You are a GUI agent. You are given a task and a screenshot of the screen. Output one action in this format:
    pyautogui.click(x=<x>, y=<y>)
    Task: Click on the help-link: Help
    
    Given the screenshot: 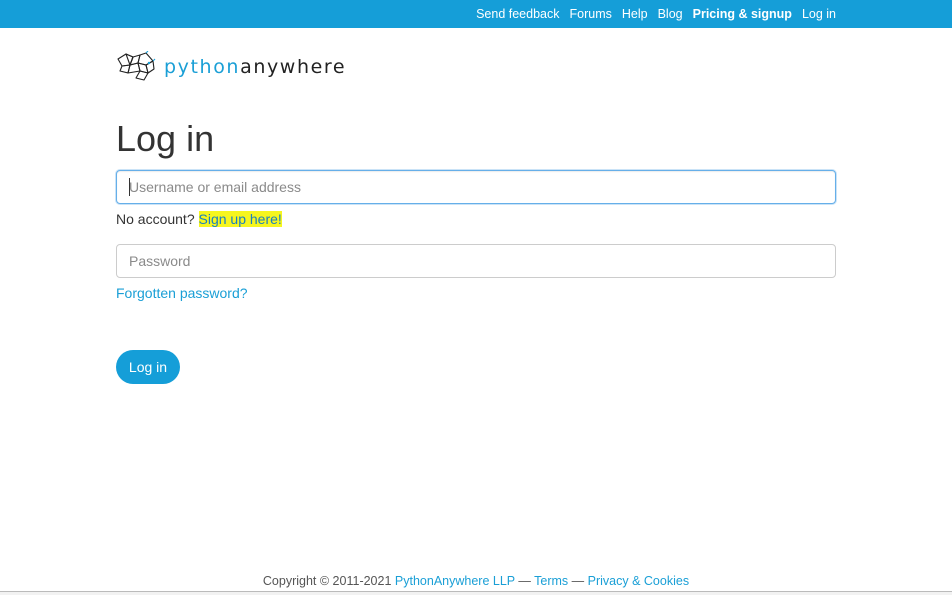 What is the action you would take?
    pyautogui.click(x=635, y=14)
    